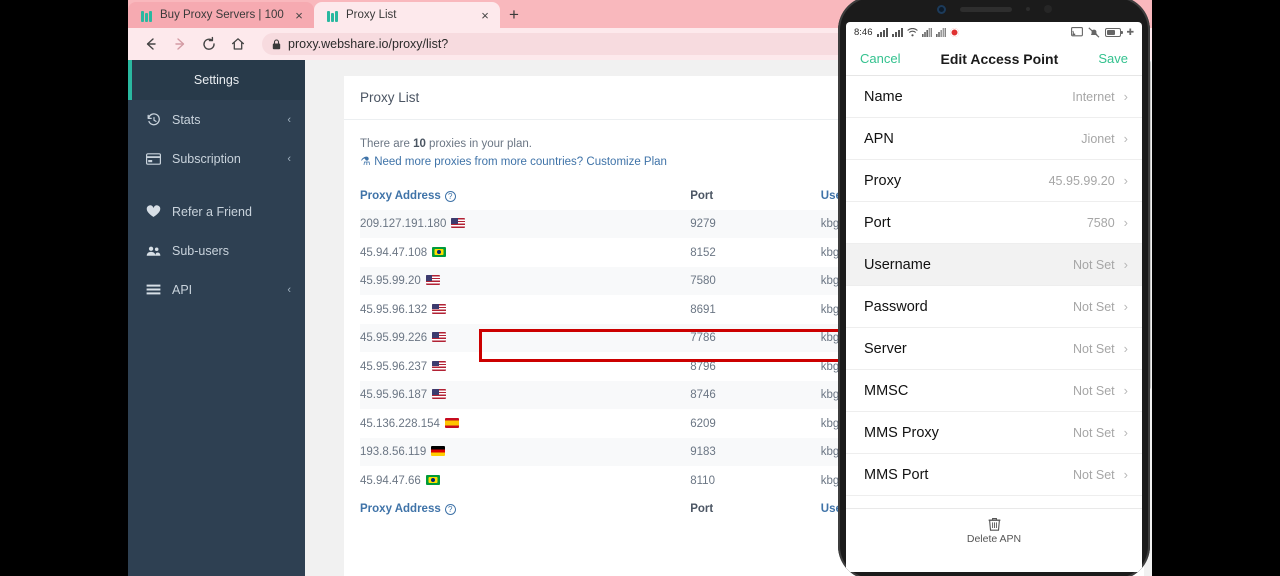 Image resolution: width=1280 pixels, height=576 pixels. What do you see at coordinates (994, 307) in the screenshot?
I see `apn-row-password: Password Not Set ›` at bounding box center [994, 307].